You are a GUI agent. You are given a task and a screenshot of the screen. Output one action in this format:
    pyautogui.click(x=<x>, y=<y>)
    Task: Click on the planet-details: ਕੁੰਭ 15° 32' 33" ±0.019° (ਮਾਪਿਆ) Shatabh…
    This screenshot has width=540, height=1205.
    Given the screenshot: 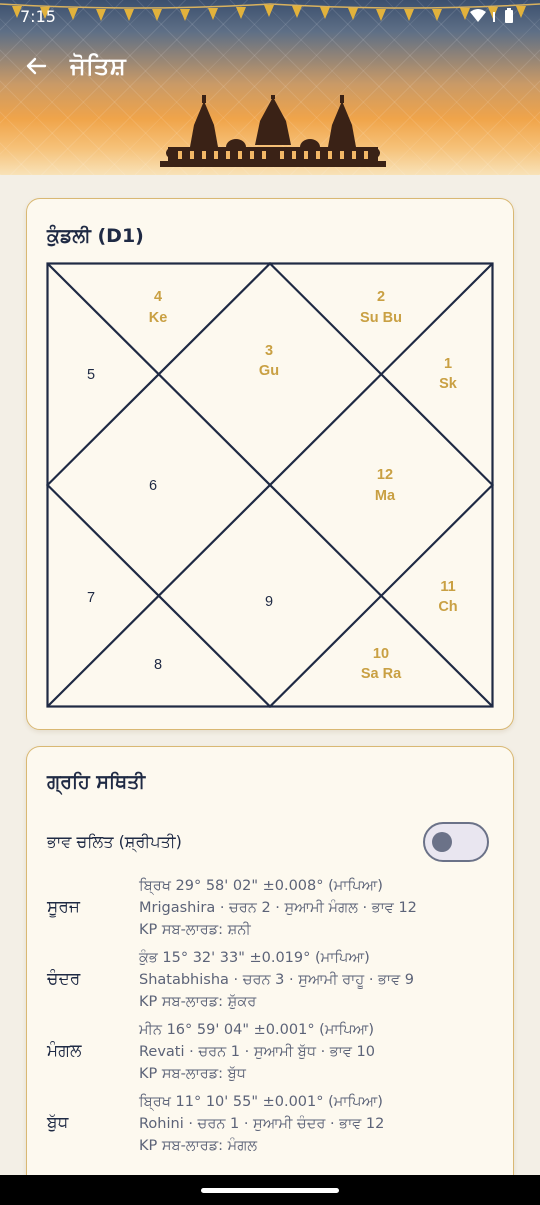 What is the action you would take?
    pyautogui.click(x=276, y=980)
    